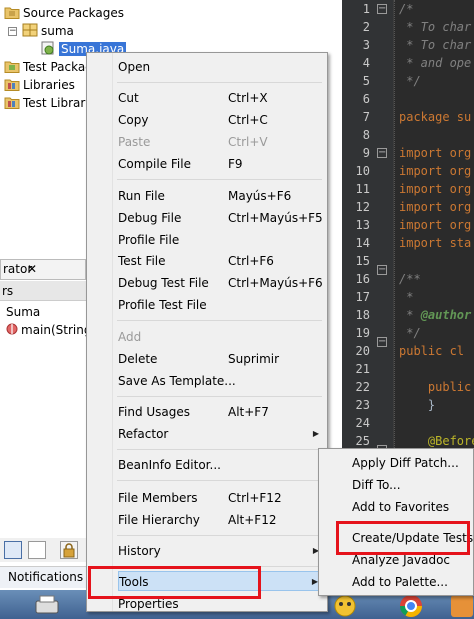  I want to click on line-number: 10, so click(362, 171).